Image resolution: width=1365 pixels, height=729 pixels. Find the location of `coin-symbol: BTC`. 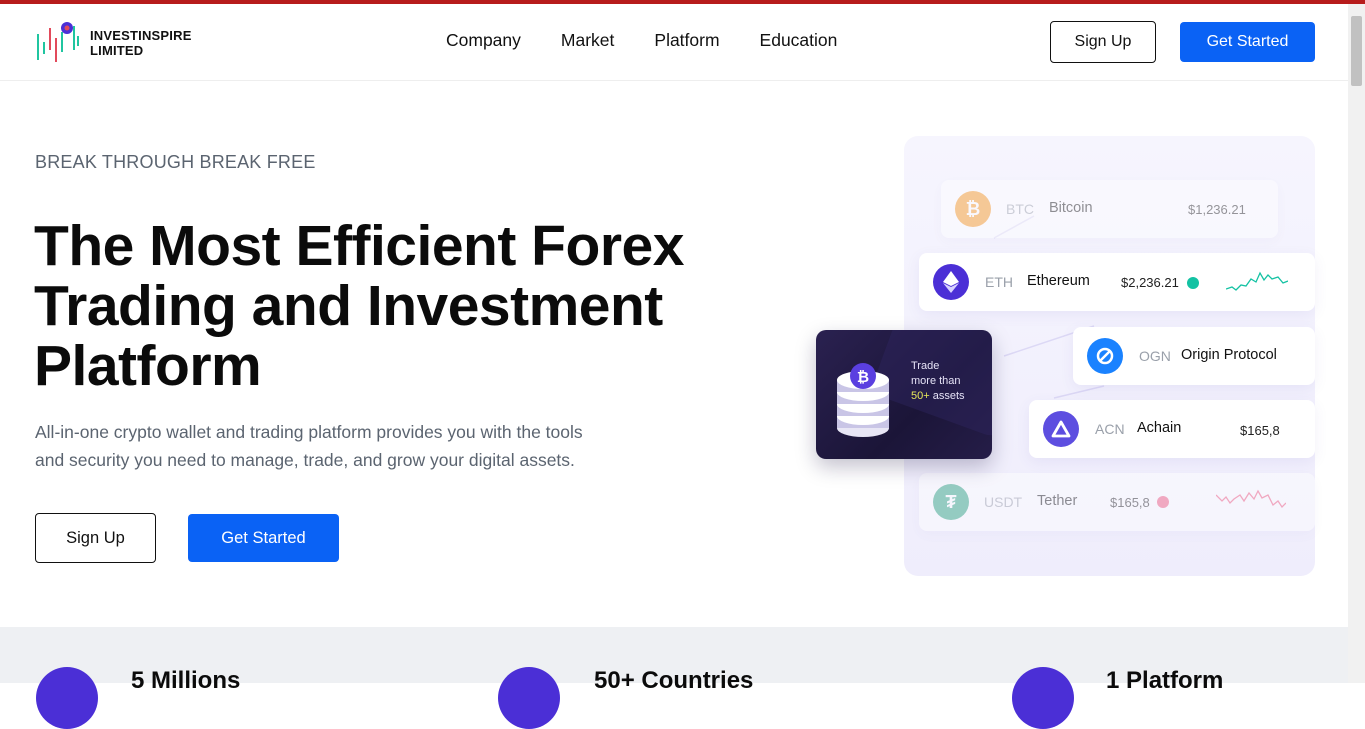

coin-symbol: BTC is located at coordinates (1020, 209).